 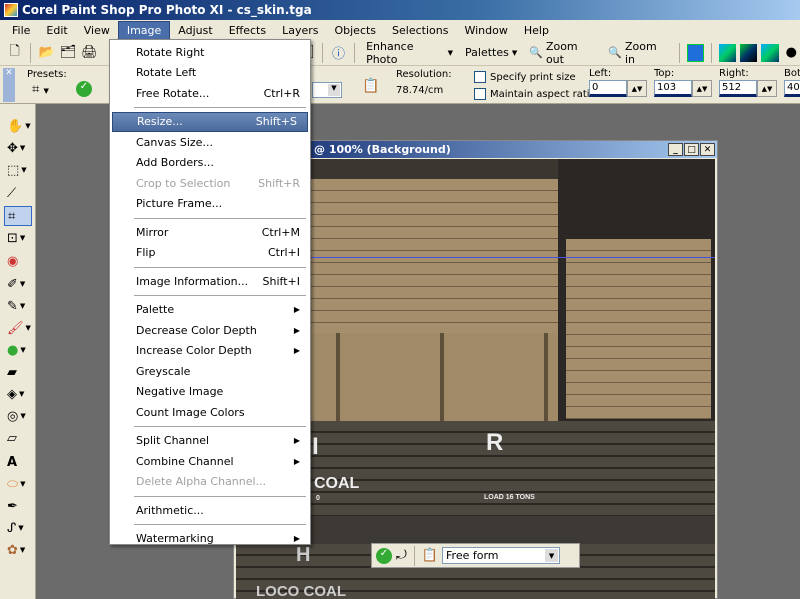 I want to click on menu-item-label: Greyscale, so click(x=163, y=371).